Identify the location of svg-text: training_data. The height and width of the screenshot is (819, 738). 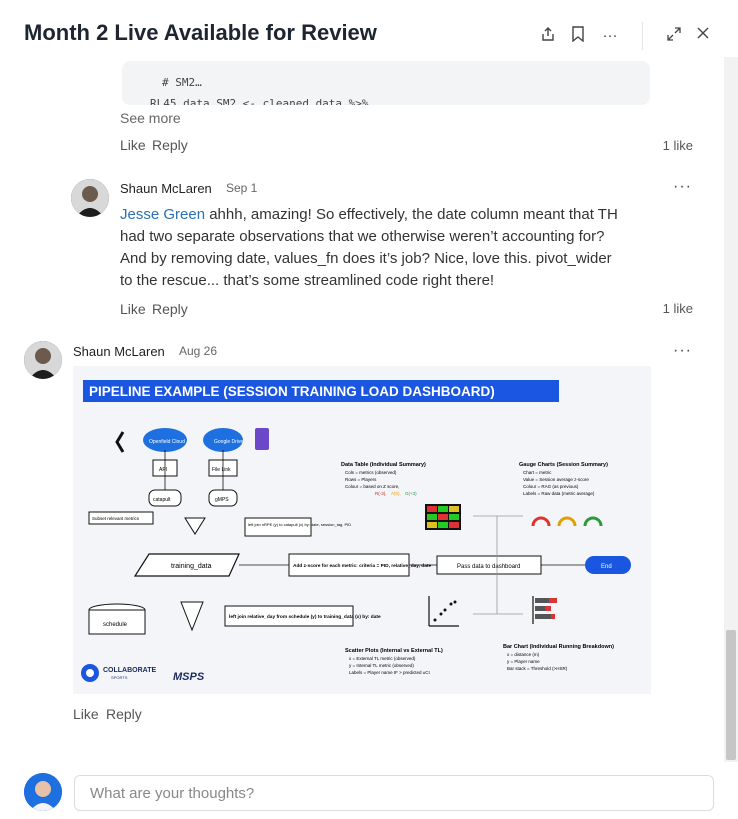
(191, 566).